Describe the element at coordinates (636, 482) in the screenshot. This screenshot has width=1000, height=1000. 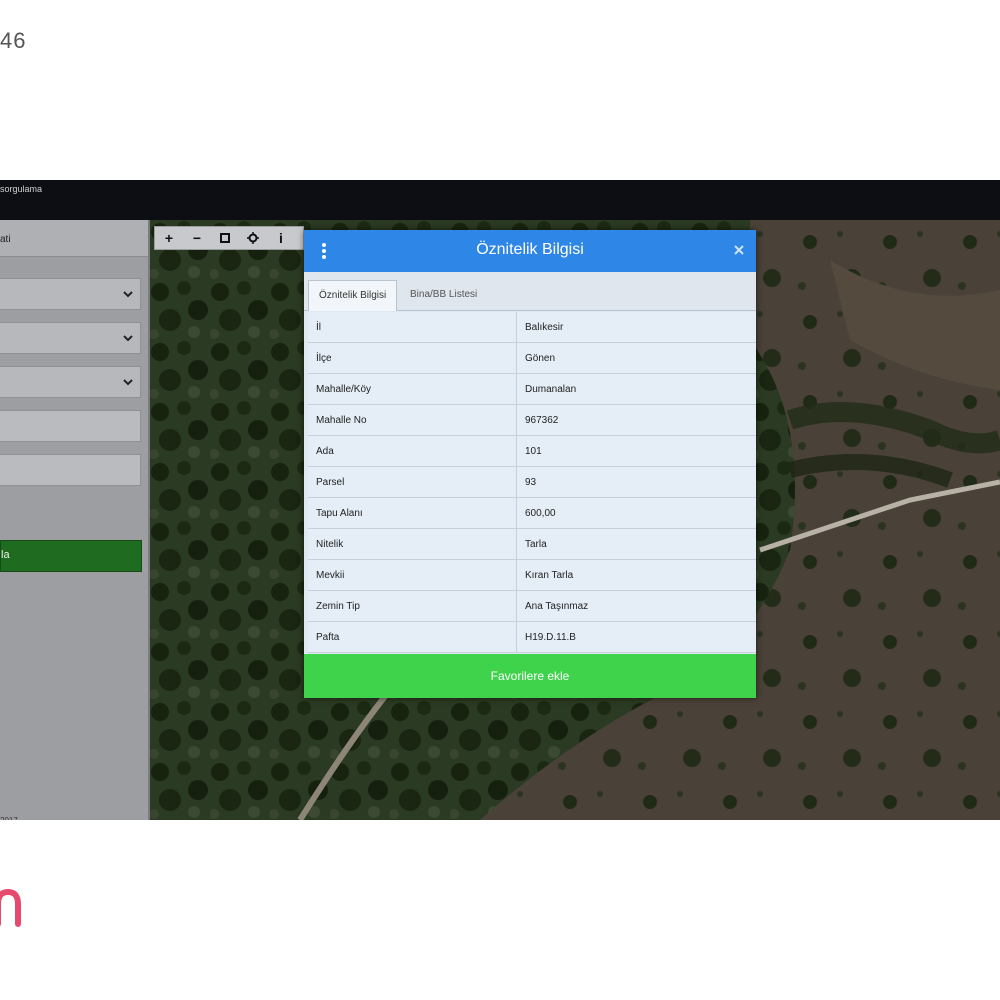
I see `attribute-value: 93` at that location.